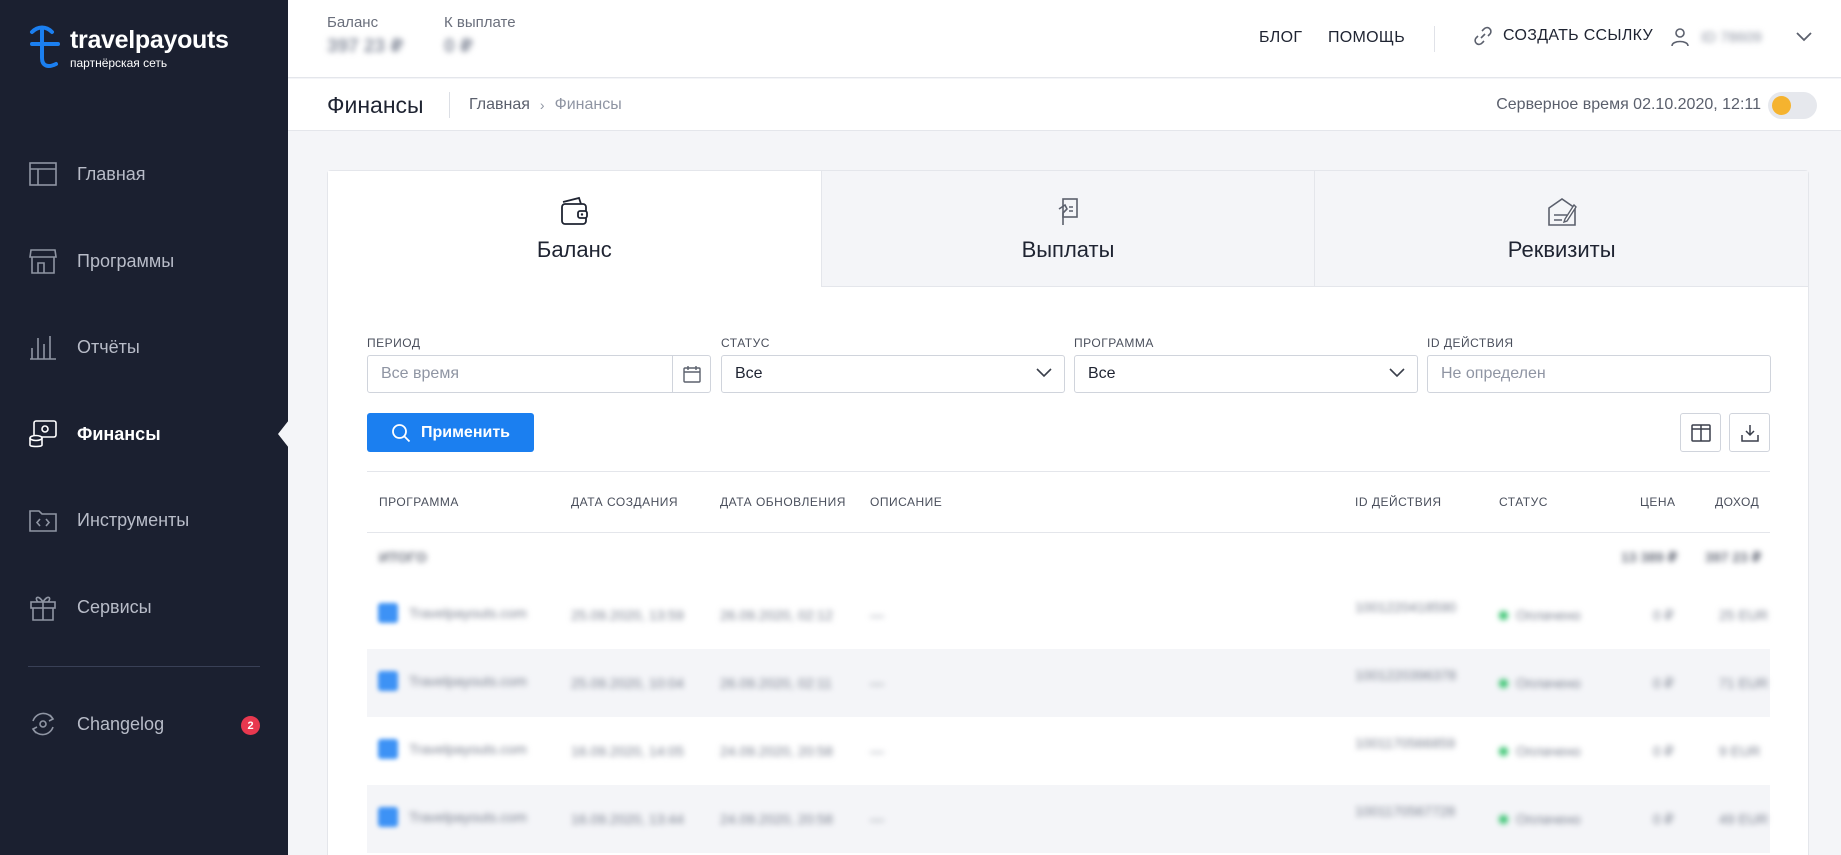 The height and width of the screenshot is (855, 1841). What do you see at coordinates (480, 36) in the screenshot?
I see `payout-block: К выплате 0 ₽` at bounding box center [480, 36].